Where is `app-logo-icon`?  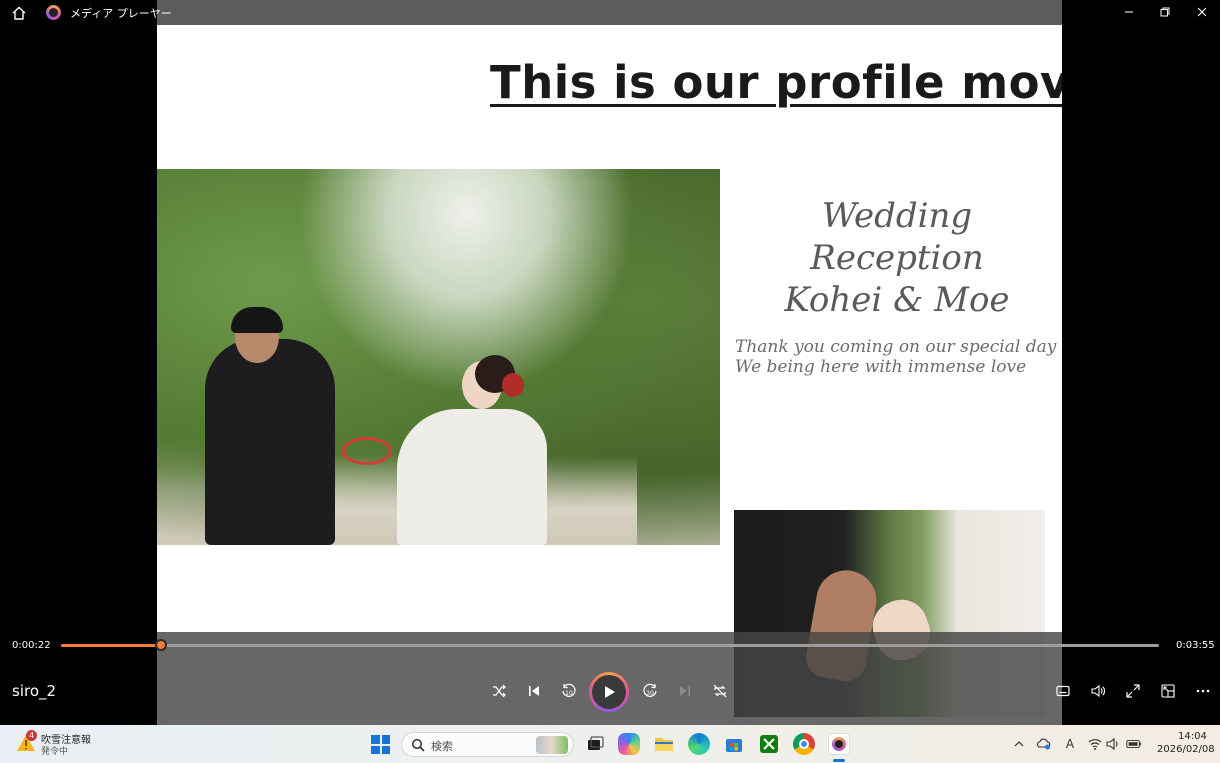
app-logo-icon is located at coordinates (53, 12).